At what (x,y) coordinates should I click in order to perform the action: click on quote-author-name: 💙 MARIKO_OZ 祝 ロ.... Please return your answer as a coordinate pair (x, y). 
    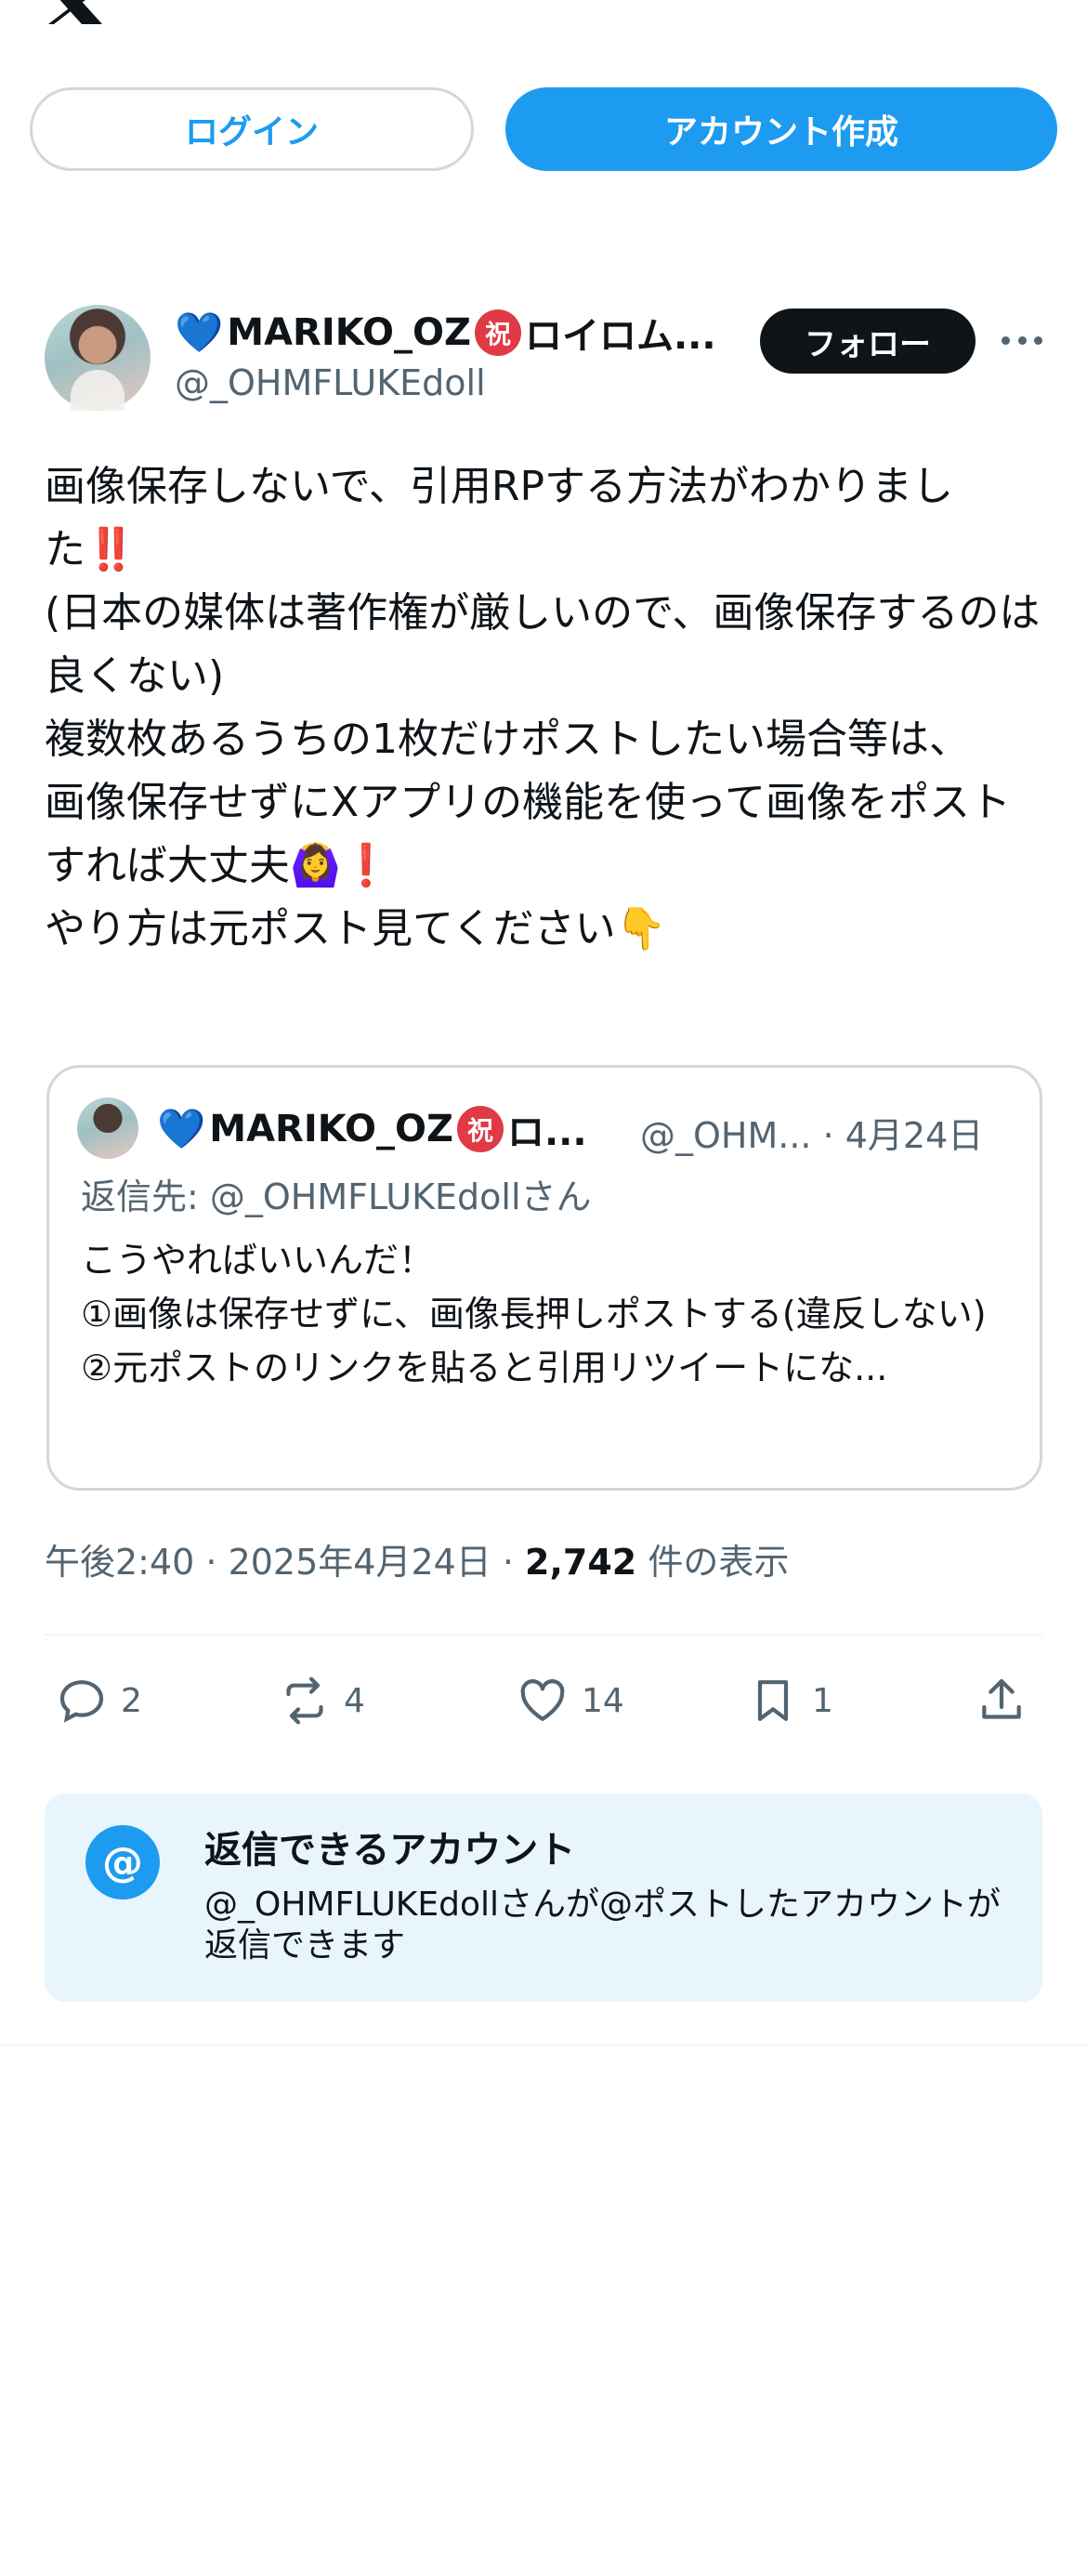
    Looking at the image, I should click on (375, 1129).